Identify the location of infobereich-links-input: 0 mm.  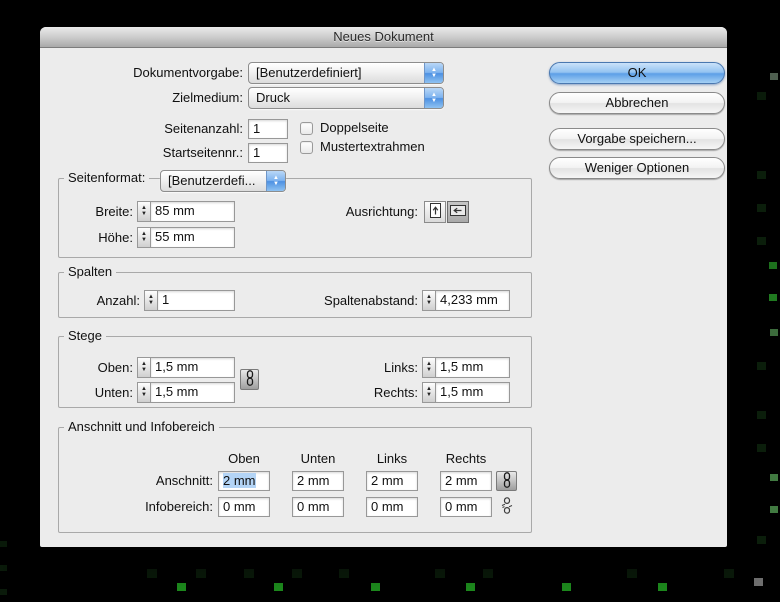
(392, 507).